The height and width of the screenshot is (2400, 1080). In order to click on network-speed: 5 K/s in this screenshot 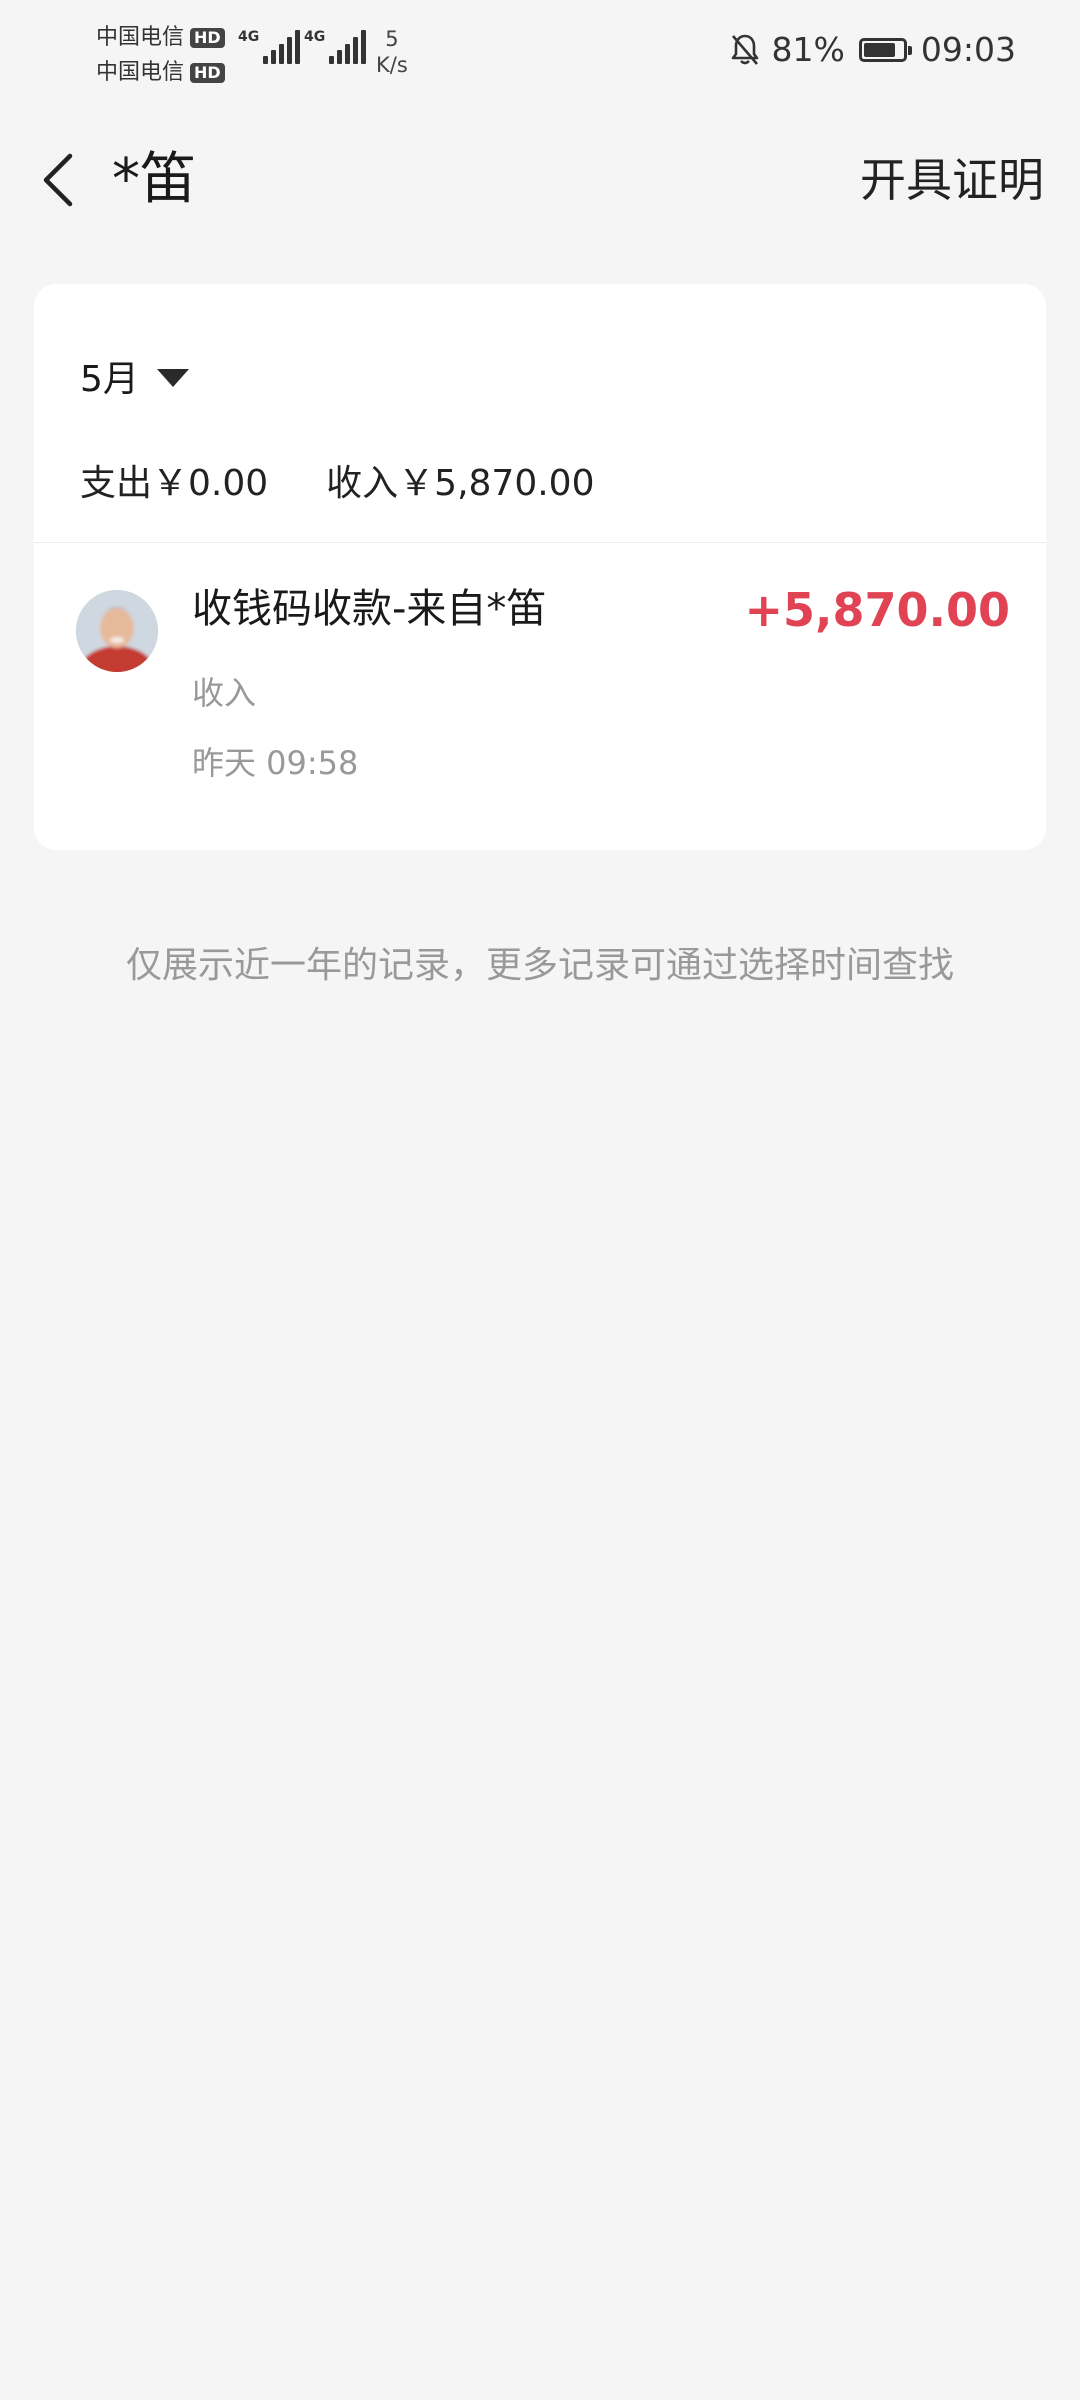, I will do `click(392, 52)`.